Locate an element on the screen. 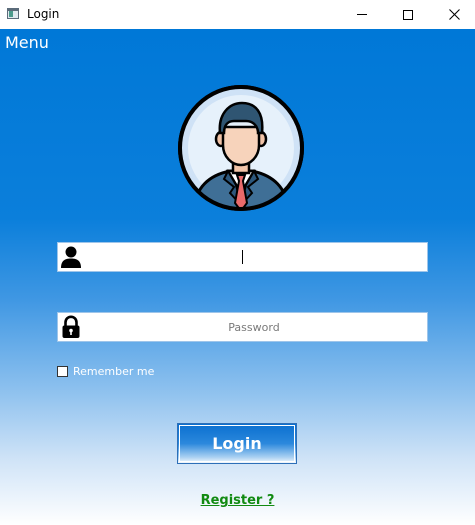 Image resolution: width=475 pixels, height=525 pixels. lock-icon is located at coordinates (71, 326).